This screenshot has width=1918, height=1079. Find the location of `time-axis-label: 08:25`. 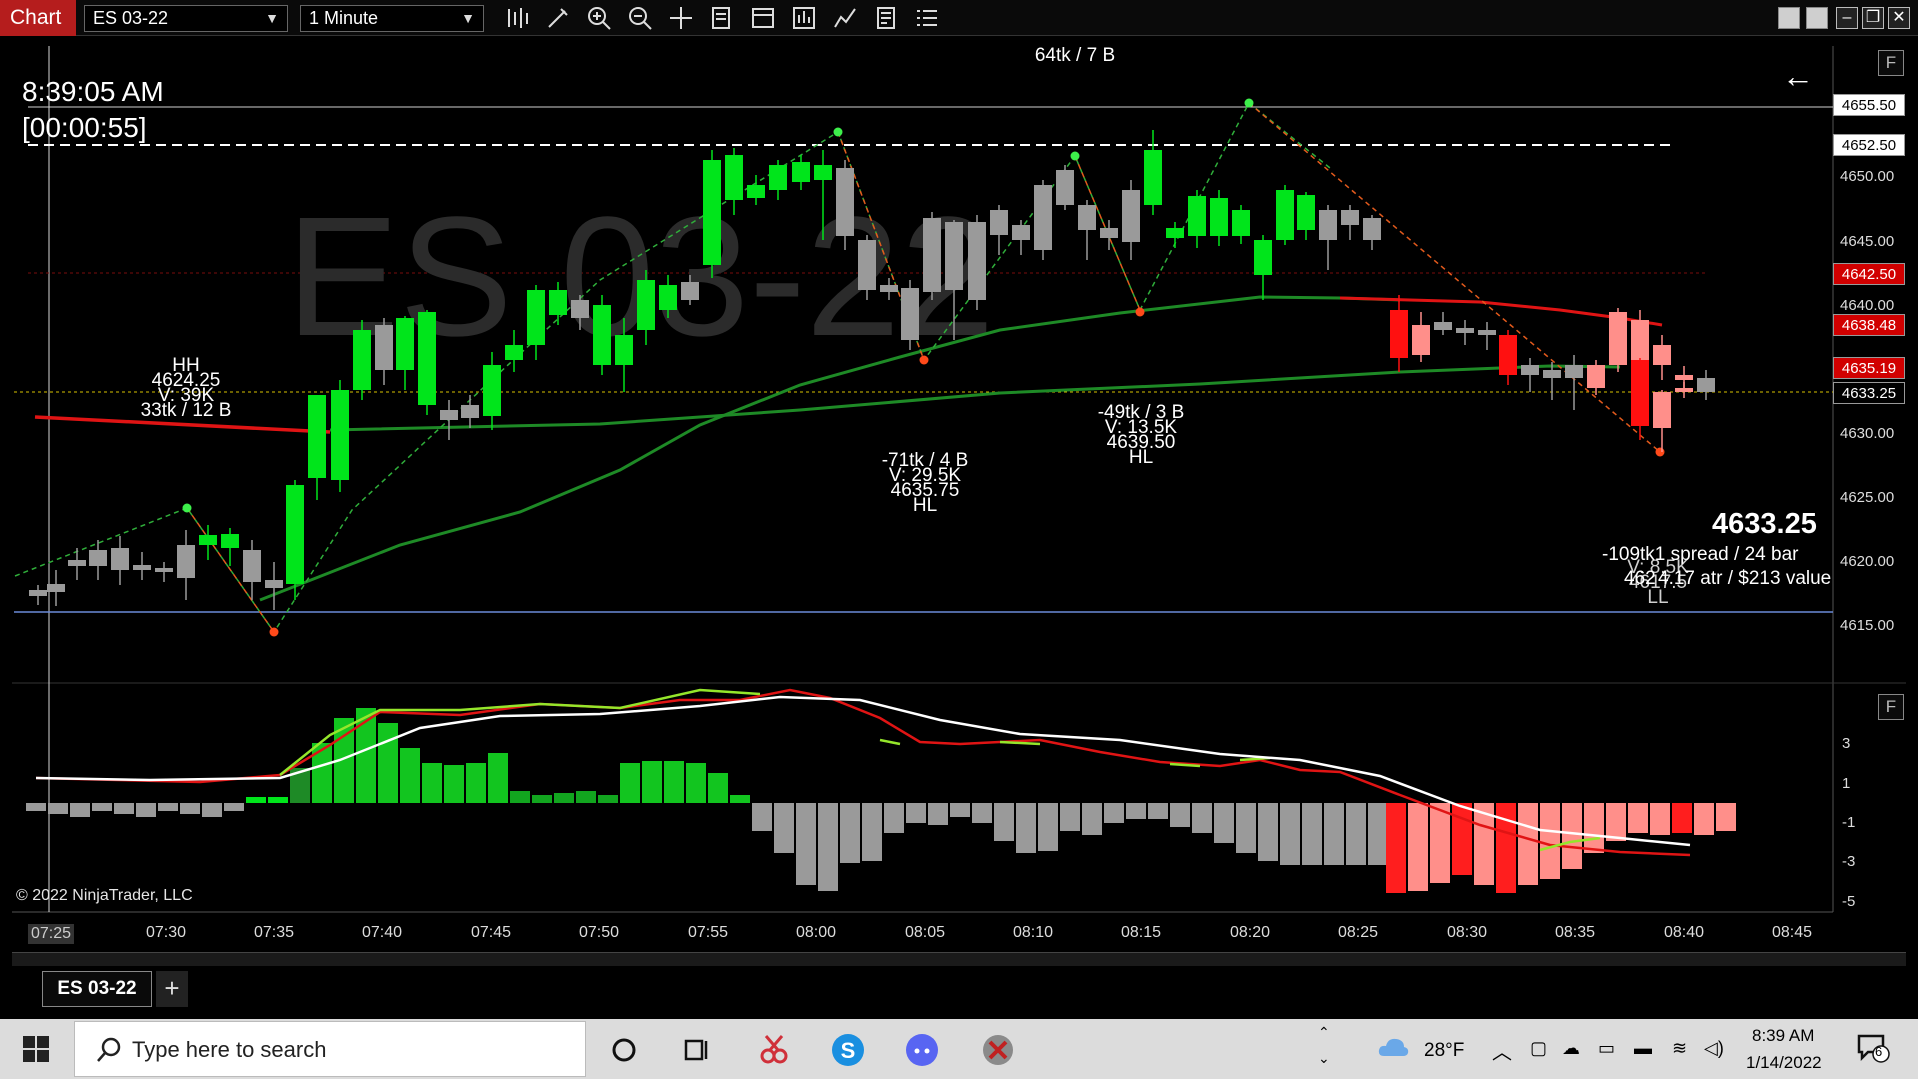

time-axis-label: 08:25 is located at coordinates (1358, 932).